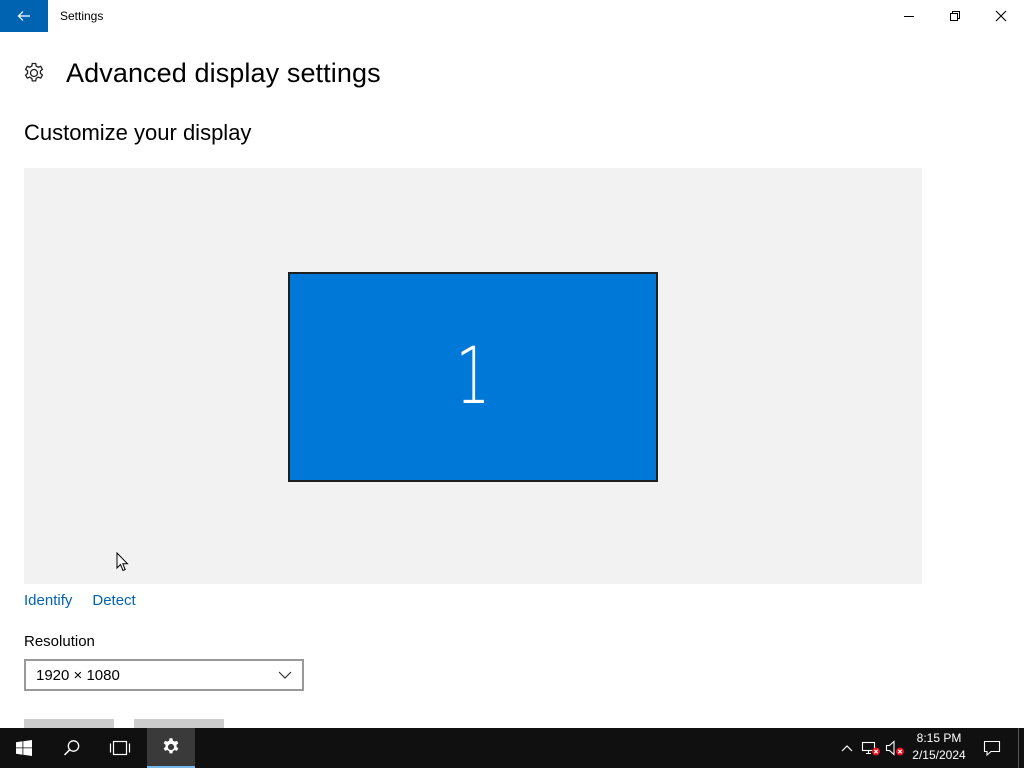  Describe the element at coordinates (138, 132) in the screenshot. I see `section-title: Customize your display` at that location.